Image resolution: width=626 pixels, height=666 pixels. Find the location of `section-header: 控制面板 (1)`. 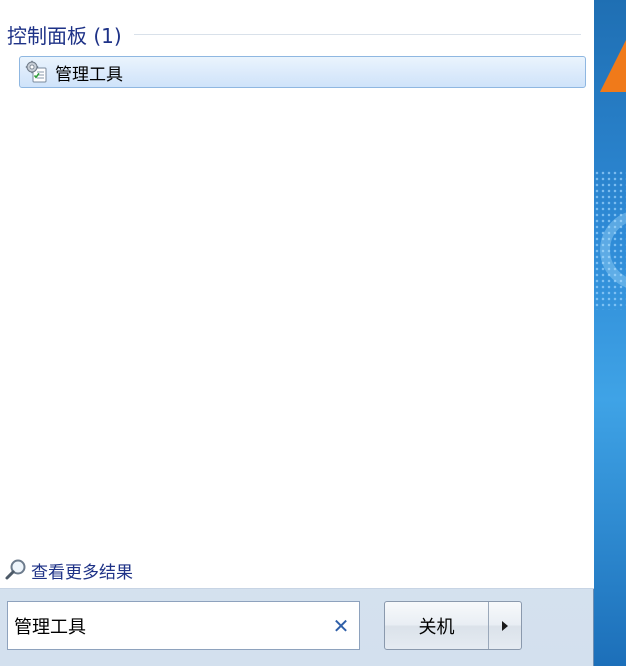

section-header: 控制面板 (1) is located at coordinates (294, 34).